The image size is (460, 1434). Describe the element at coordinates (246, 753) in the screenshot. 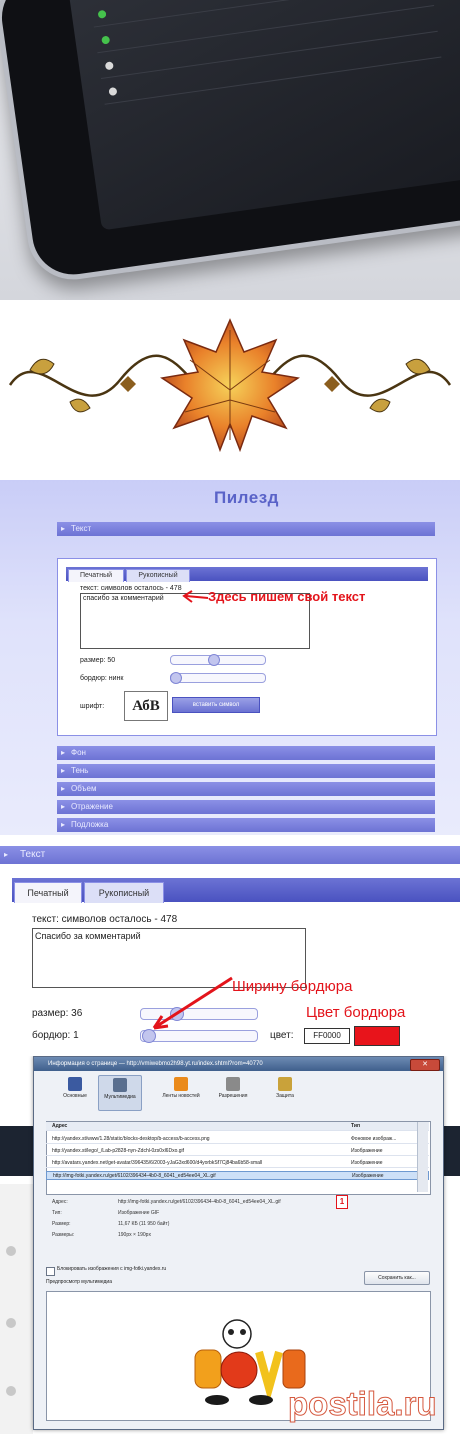

I see `section-header-bg: Фон` at that location.